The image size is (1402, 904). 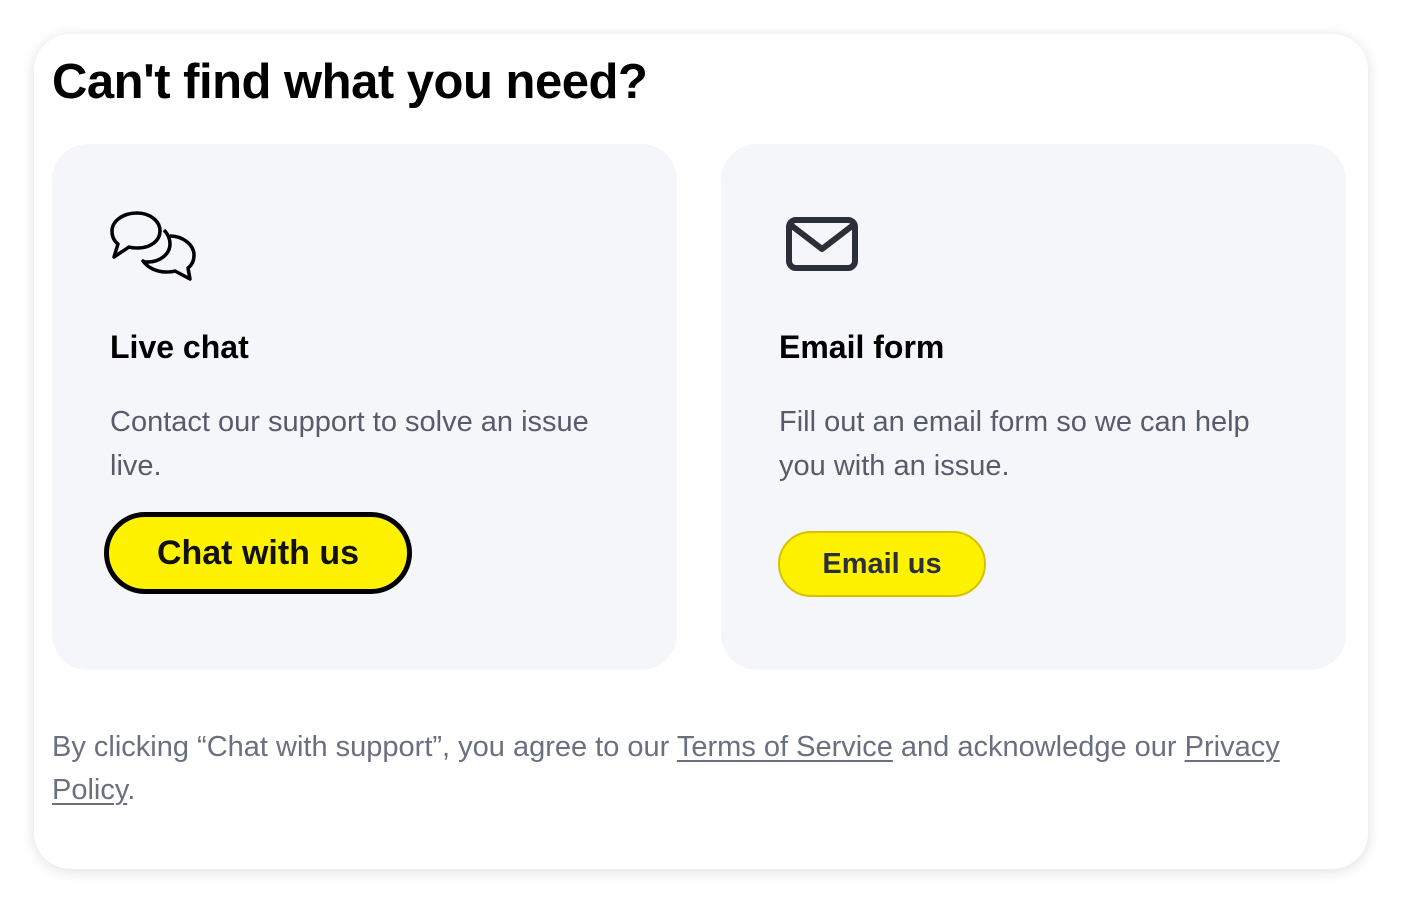 I want to click on legal-middle-text: and acknowledge our, so click(x=1038, y=747).